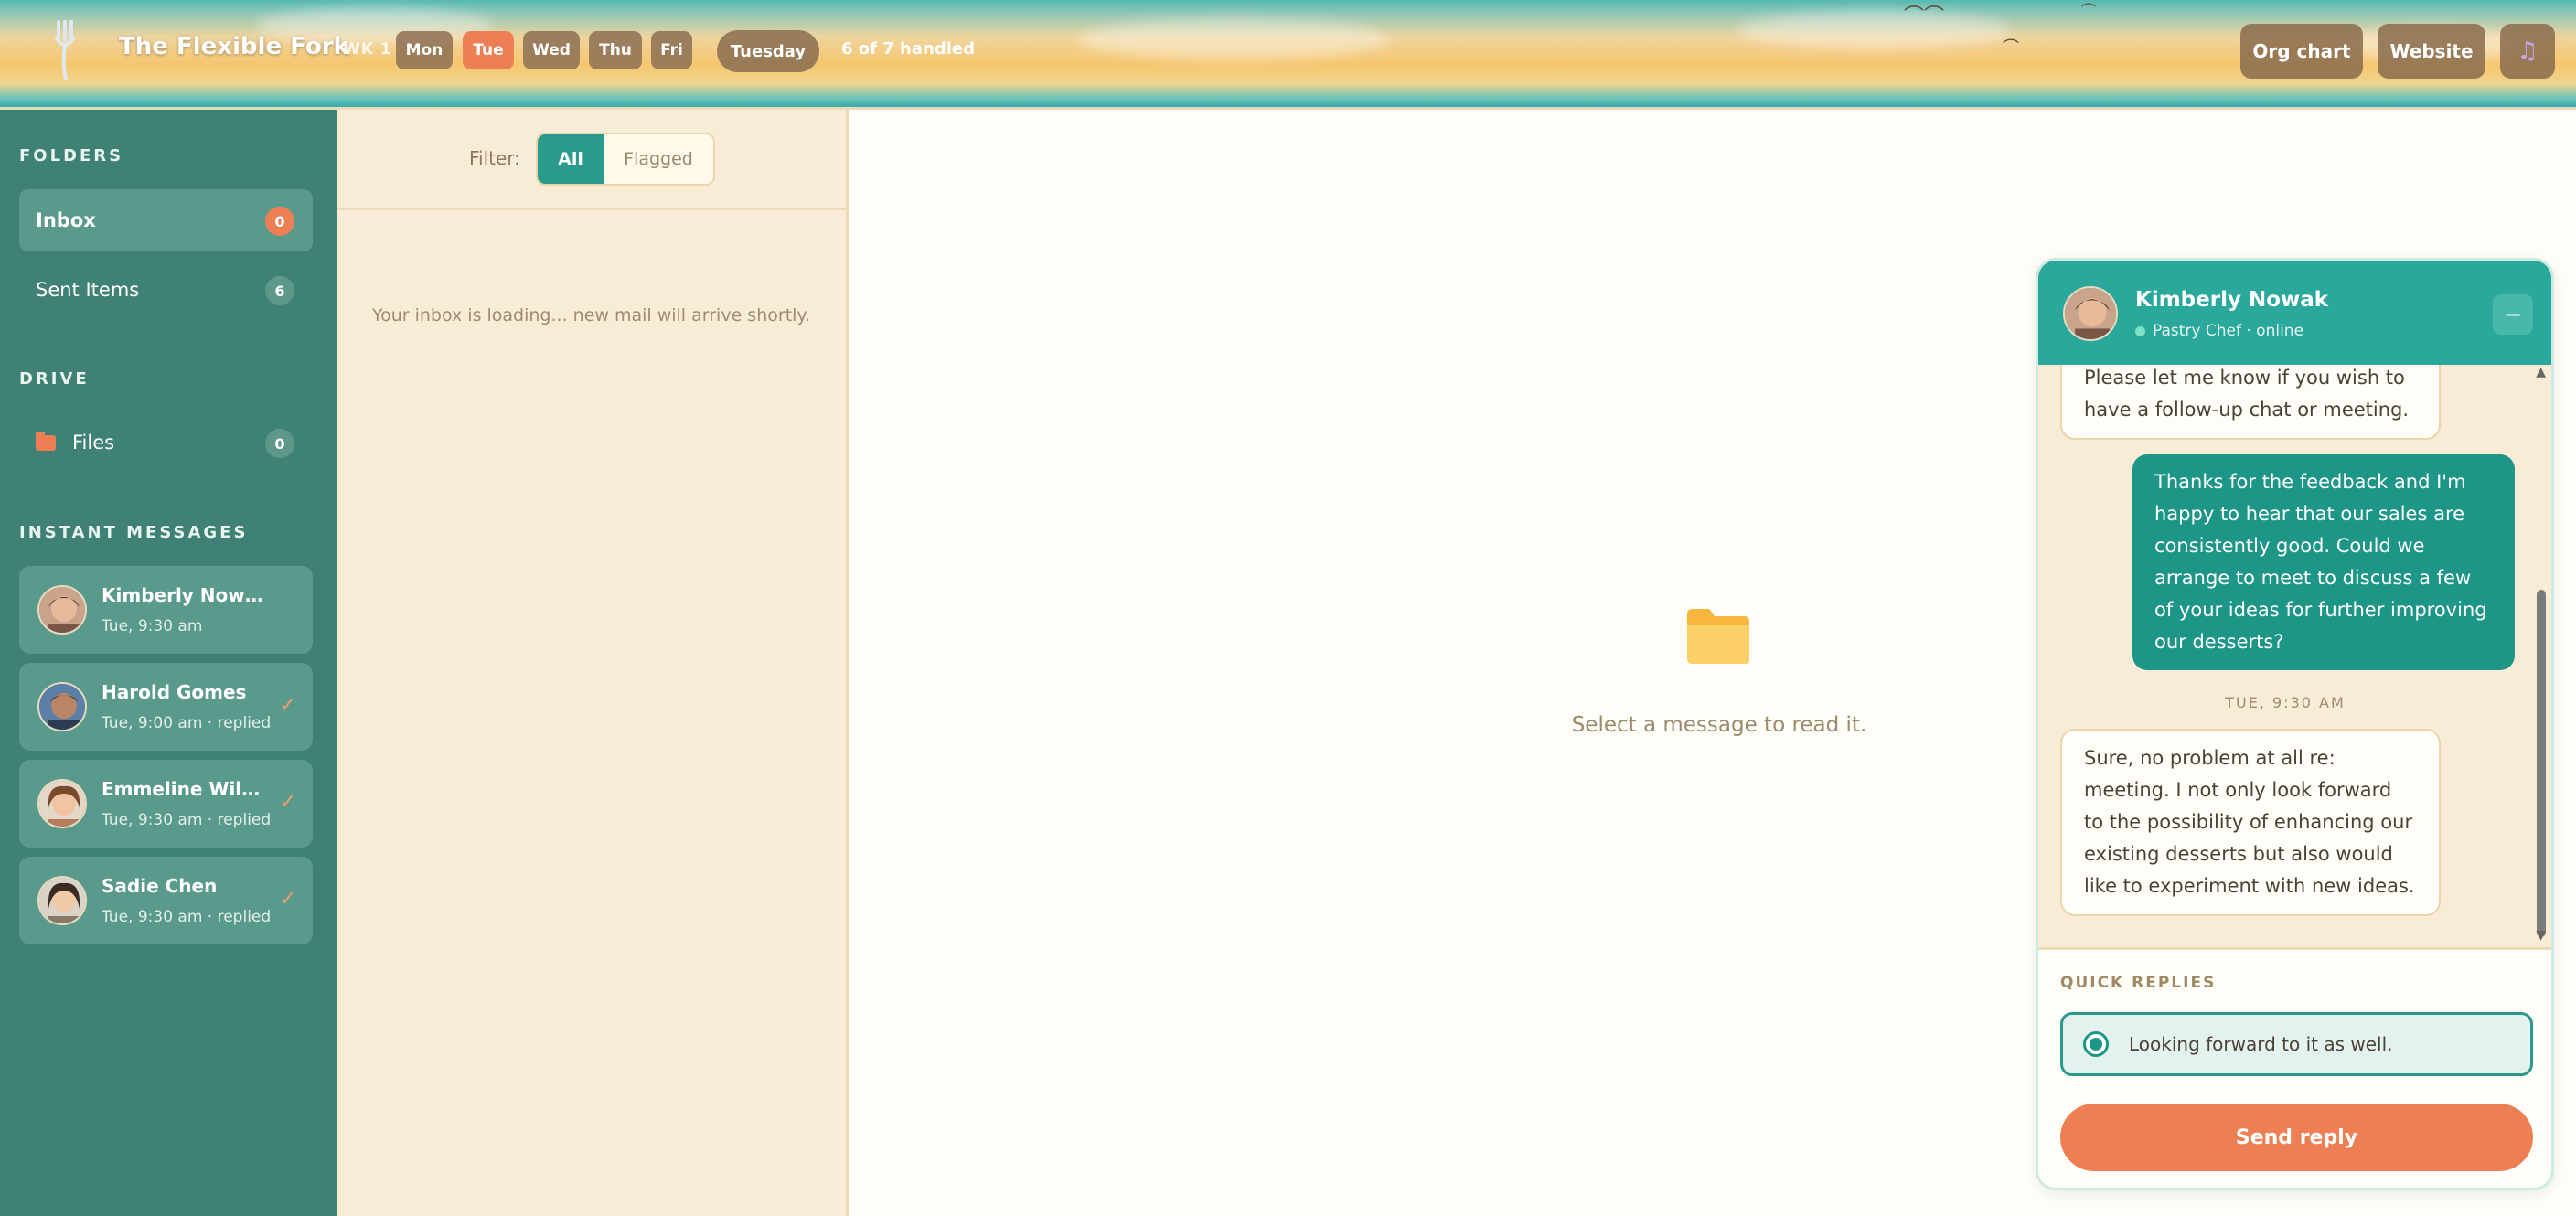 This screenshot has width=2576, height=1216. I want to click on website-button: Website, so click(2431, 51).